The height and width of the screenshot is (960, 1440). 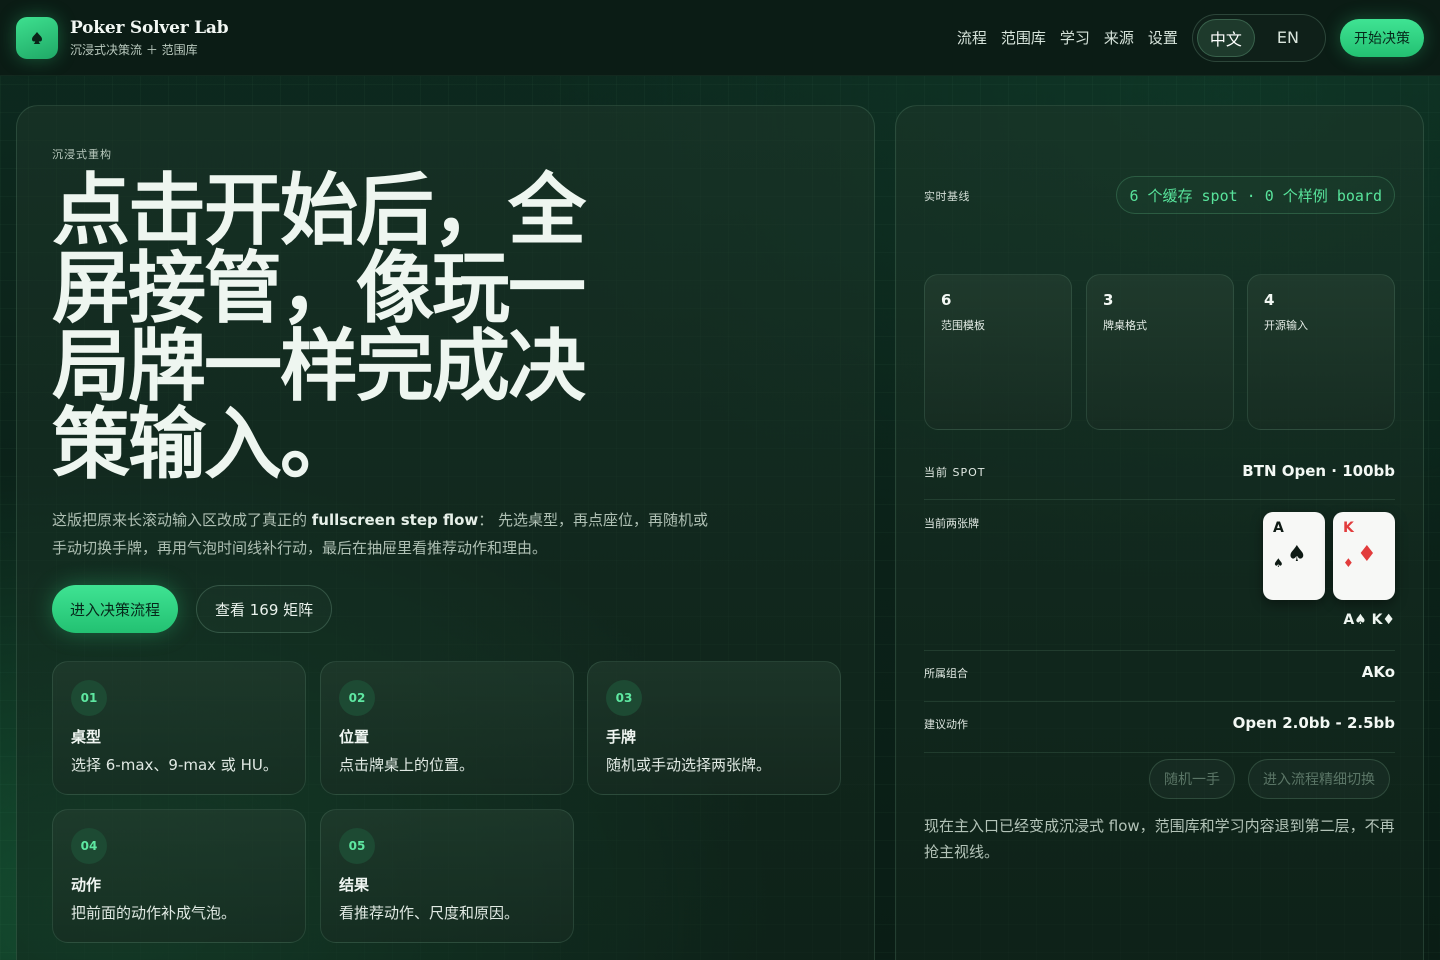 What do you see at coordinates (319, 328) in the screenshot?
I see `hero-headline: 点击开始后，全屏接管，像玩一局牌一样完成决策输入。` at bounding box center [319, 328].